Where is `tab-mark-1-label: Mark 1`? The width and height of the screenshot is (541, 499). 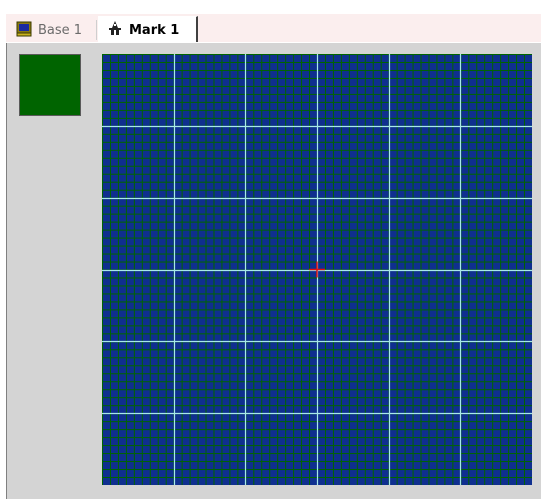
tab-mark-1-label: Mark 1 is located at coordinates (154, 30).